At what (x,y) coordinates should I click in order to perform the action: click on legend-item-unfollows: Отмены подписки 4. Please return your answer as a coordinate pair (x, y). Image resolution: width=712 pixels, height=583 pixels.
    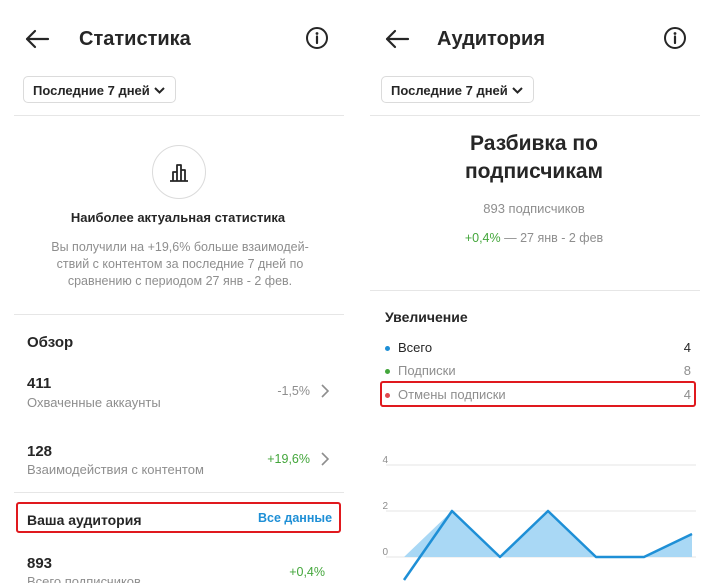
    Looking at the image, I should click on (538, 396).